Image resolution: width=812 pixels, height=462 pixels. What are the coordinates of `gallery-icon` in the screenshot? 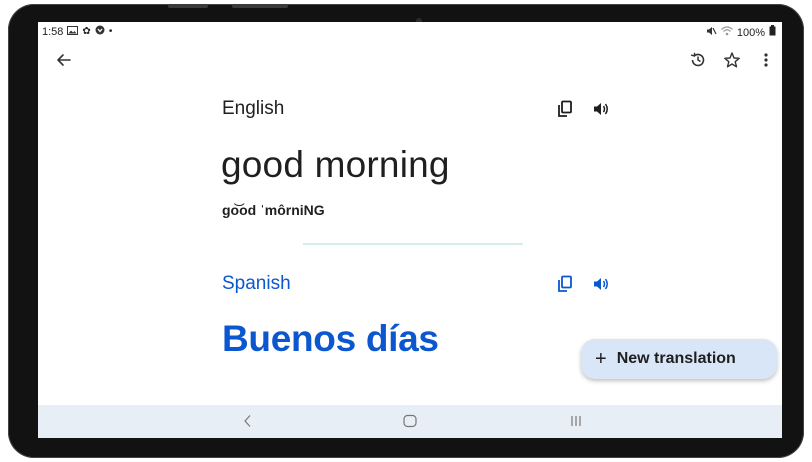 It's located at (73, 32).